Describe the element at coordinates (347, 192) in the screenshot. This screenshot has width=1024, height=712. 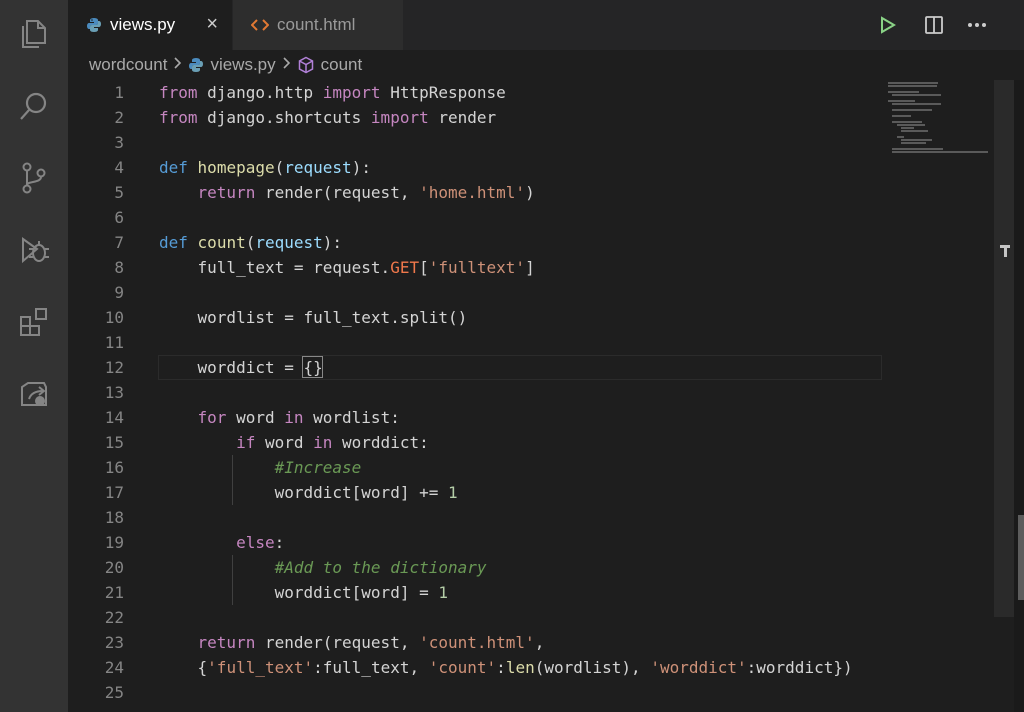
I see `code-text: return render(request, 'home.html')` at that location.